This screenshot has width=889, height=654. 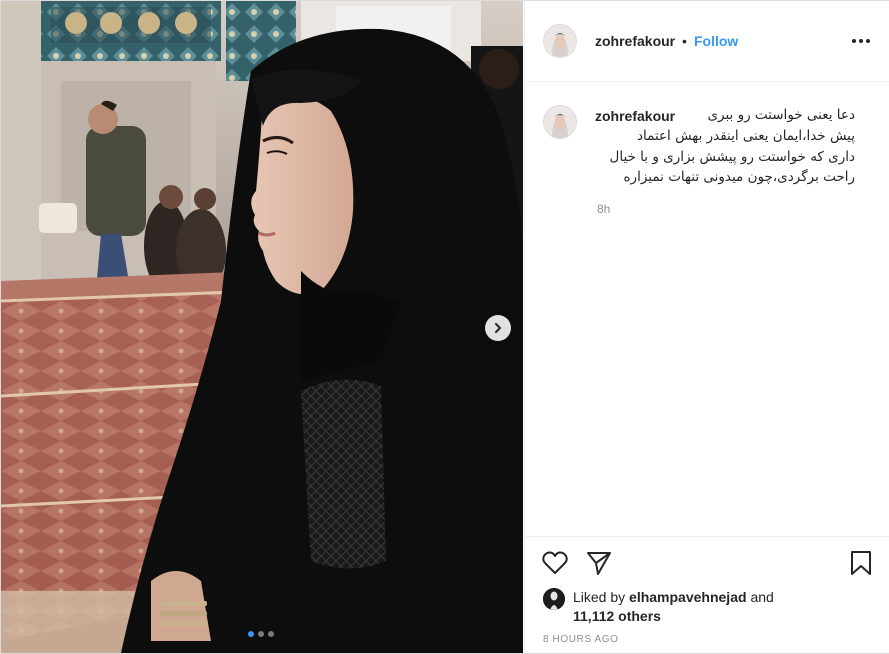 What do you see at coordinates (617, 616) in the screenshot?
I see `likes-others-link: 11,112 others` at bounding box center [617, 616].